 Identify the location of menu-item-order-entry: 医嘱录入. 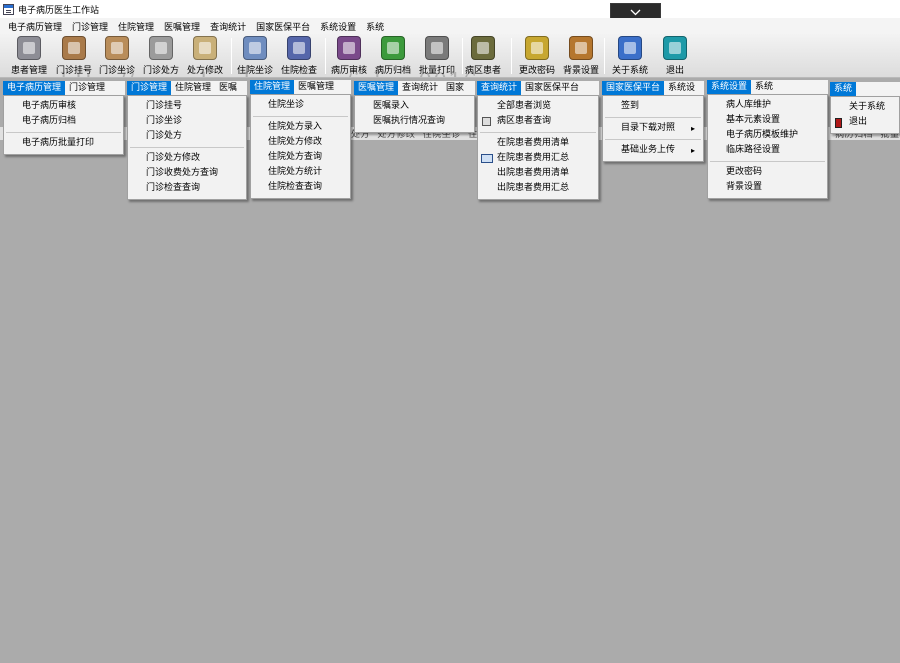
(414, 106).